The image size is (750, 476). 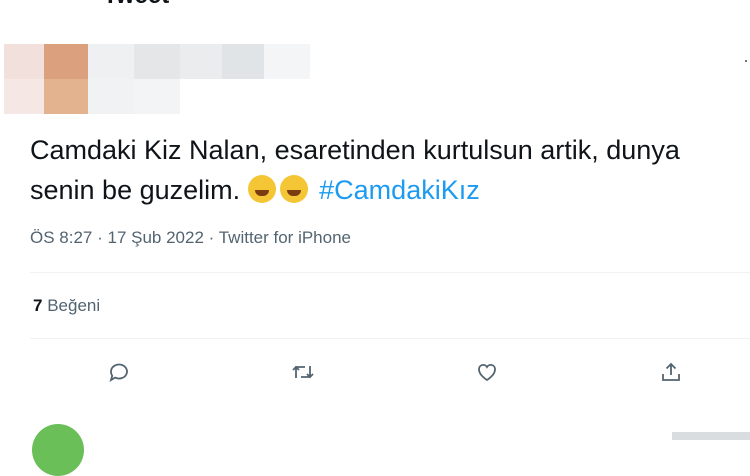 I want to click on tweet-time: ÖS 8:27, so click(x=61, y=237).